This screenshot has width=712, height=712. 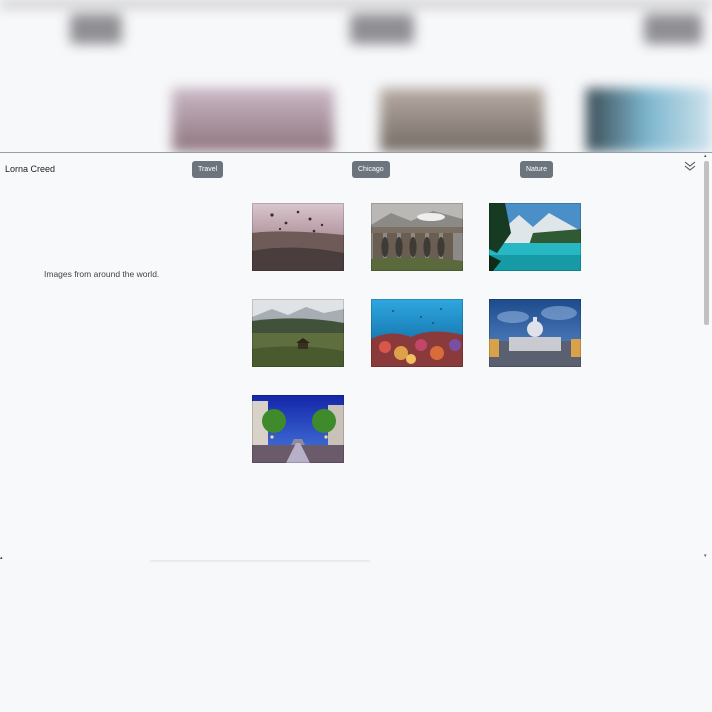 I want to click on scroll-up-arrow-icon: ▴, so click(x=705, y=156).